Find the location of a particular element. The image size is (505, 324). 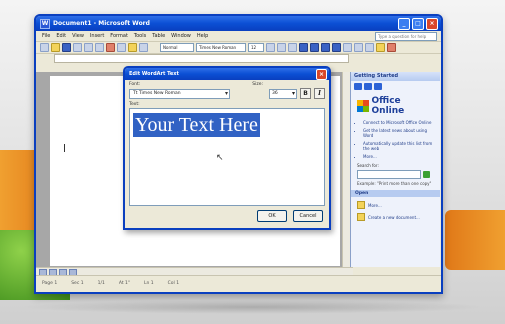

font-size-select: 12 is located at coordinates (256, 47).